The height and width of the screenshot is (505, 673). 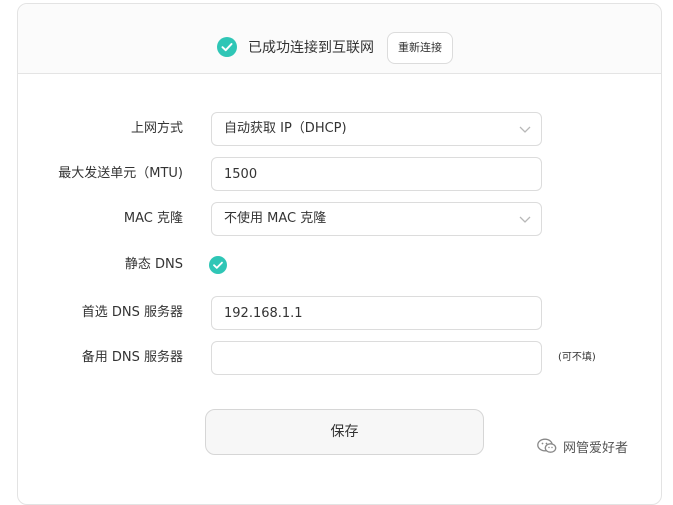 I want to click on primary-dns-input, so click(x=376, y=313).